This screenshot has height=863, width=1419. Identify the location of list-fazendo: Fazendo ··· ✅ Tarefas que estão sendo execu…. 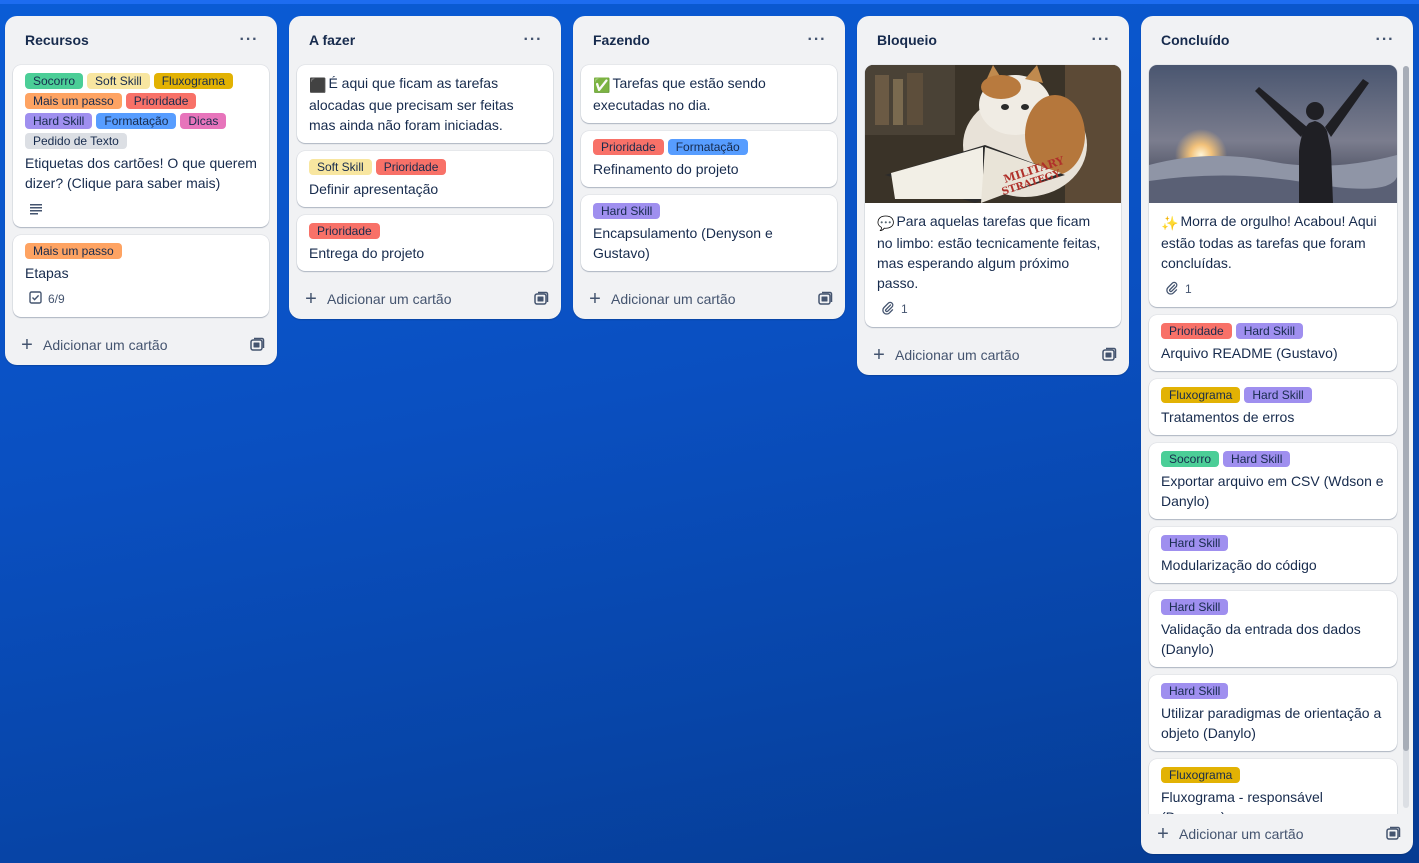
(709, 167).